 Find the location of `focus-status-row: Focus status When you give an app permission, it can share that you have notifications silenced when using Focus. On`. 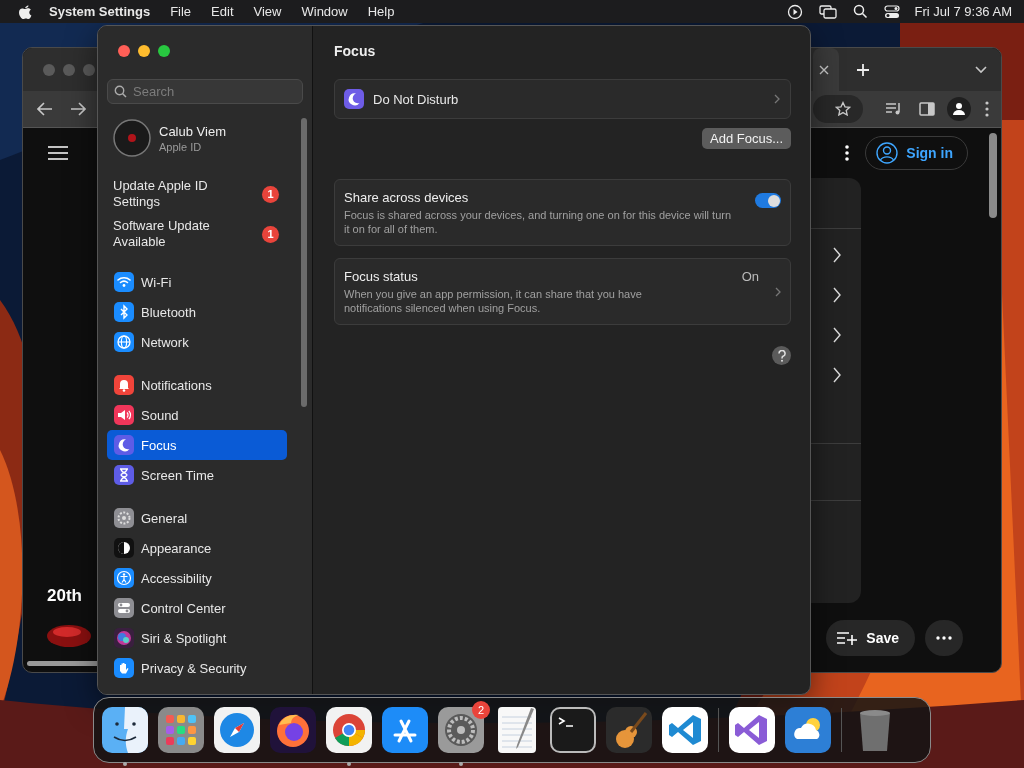

focus-status-row: Focus status When you give an app permission, it can share that you have notifications silenced when using Focus. On is located at coordinates (562, 291).